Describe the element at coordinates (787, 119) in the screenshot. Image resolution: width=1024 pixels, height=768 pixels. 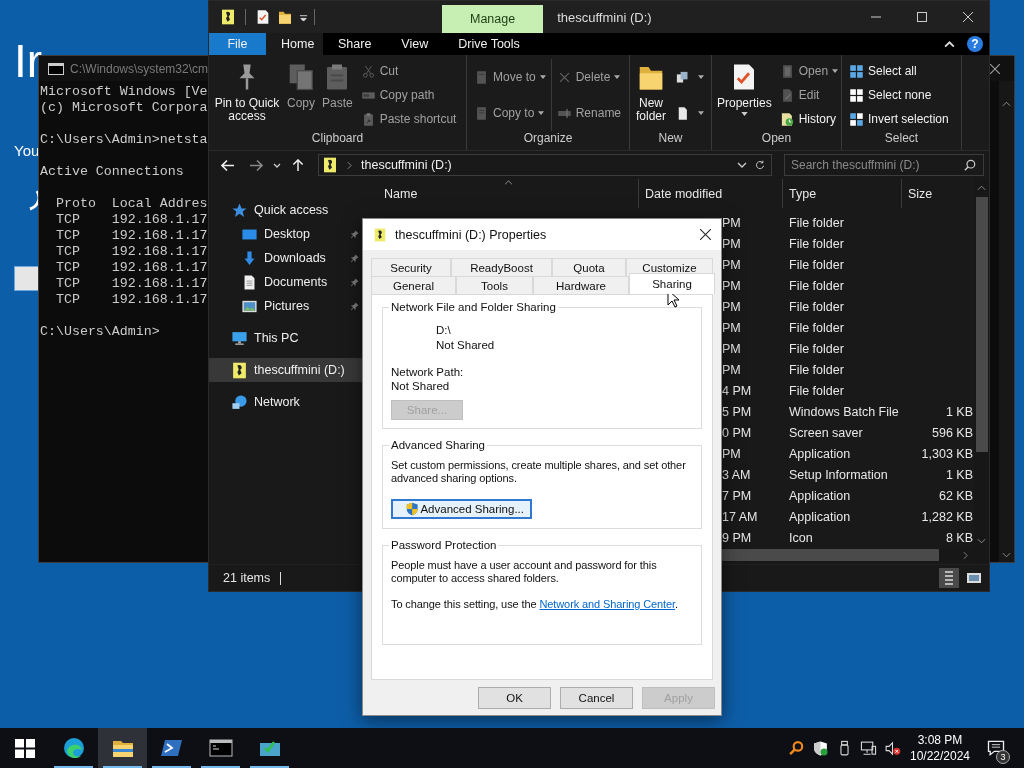
I see `history-icon` at that location.